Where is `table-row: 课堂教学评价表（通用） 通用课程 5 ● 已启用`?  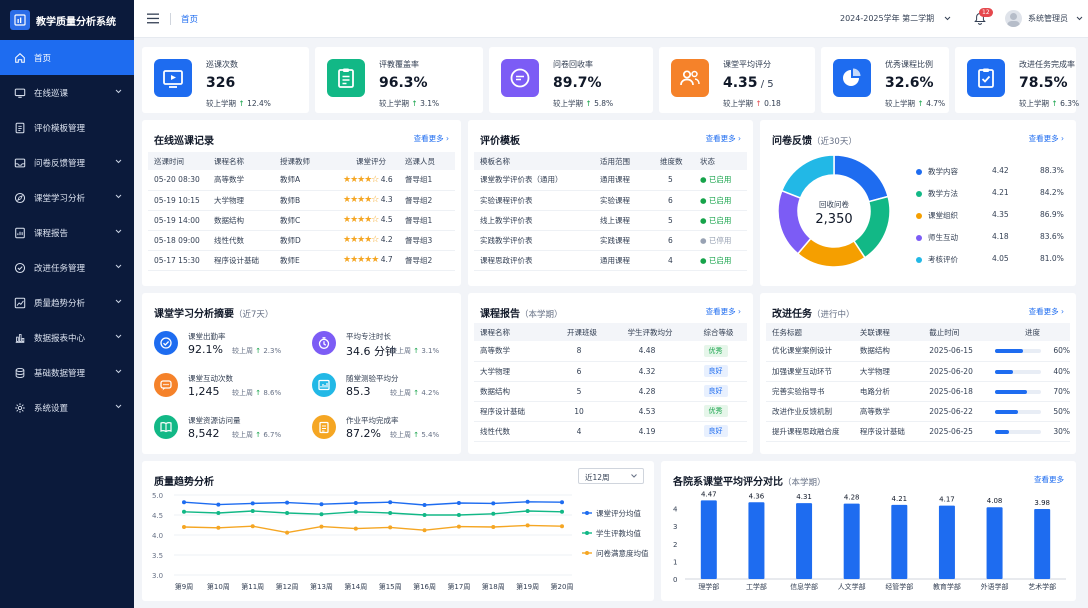 table-row: 课堂教学评价表（通用） 通用课程 5 ● 已启用 is located at coordinates (610, 180).